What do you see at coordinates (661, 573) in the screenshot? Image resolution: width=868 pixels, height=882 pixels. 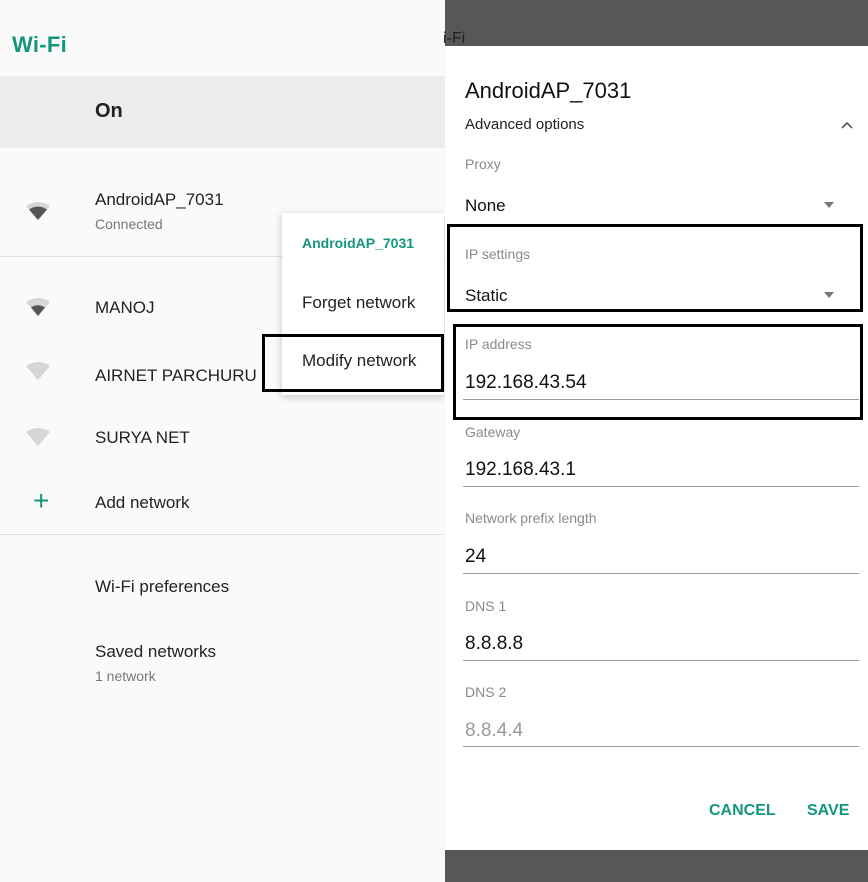 I see `prefix-length-underline` at bounding box center [661, 573].